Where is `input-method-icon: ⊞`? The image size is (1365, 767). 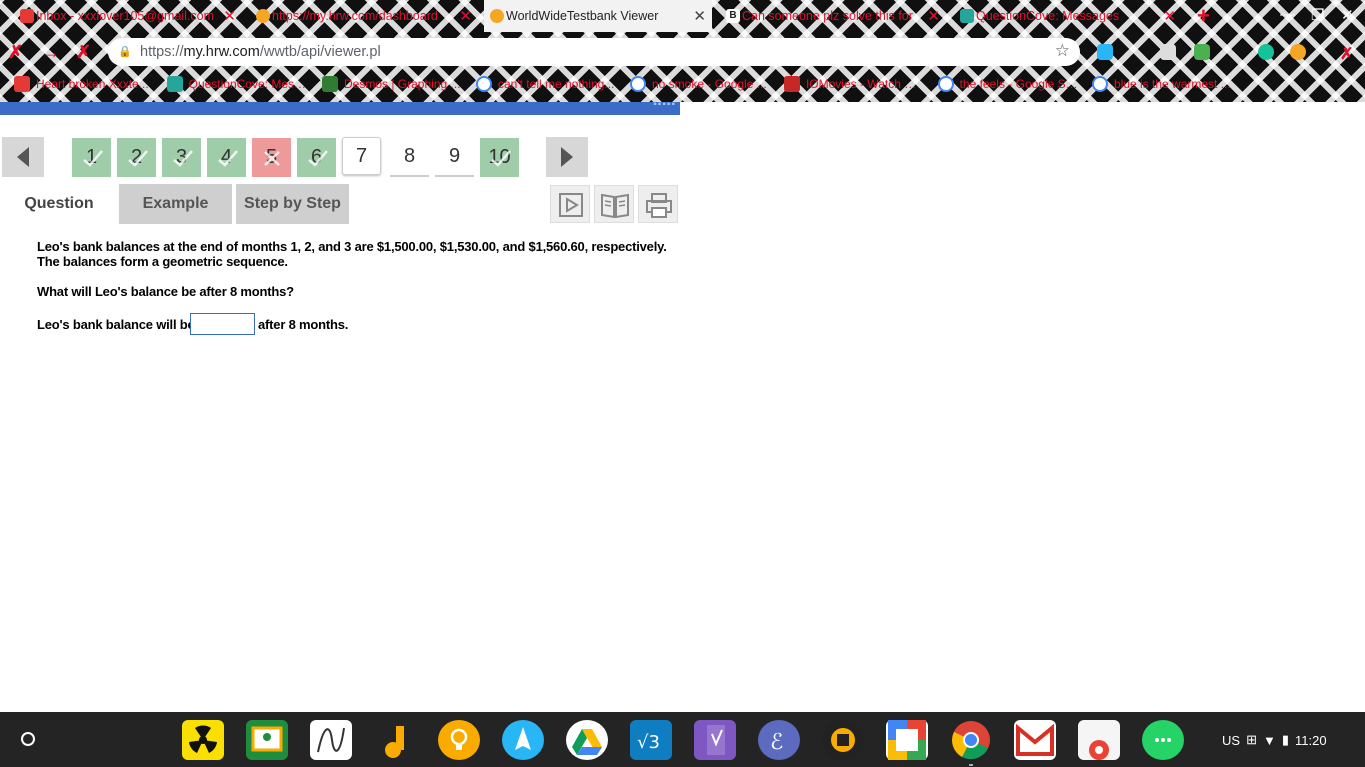 input-method-icon: ⊞ is located at coordinates (1251, 739).